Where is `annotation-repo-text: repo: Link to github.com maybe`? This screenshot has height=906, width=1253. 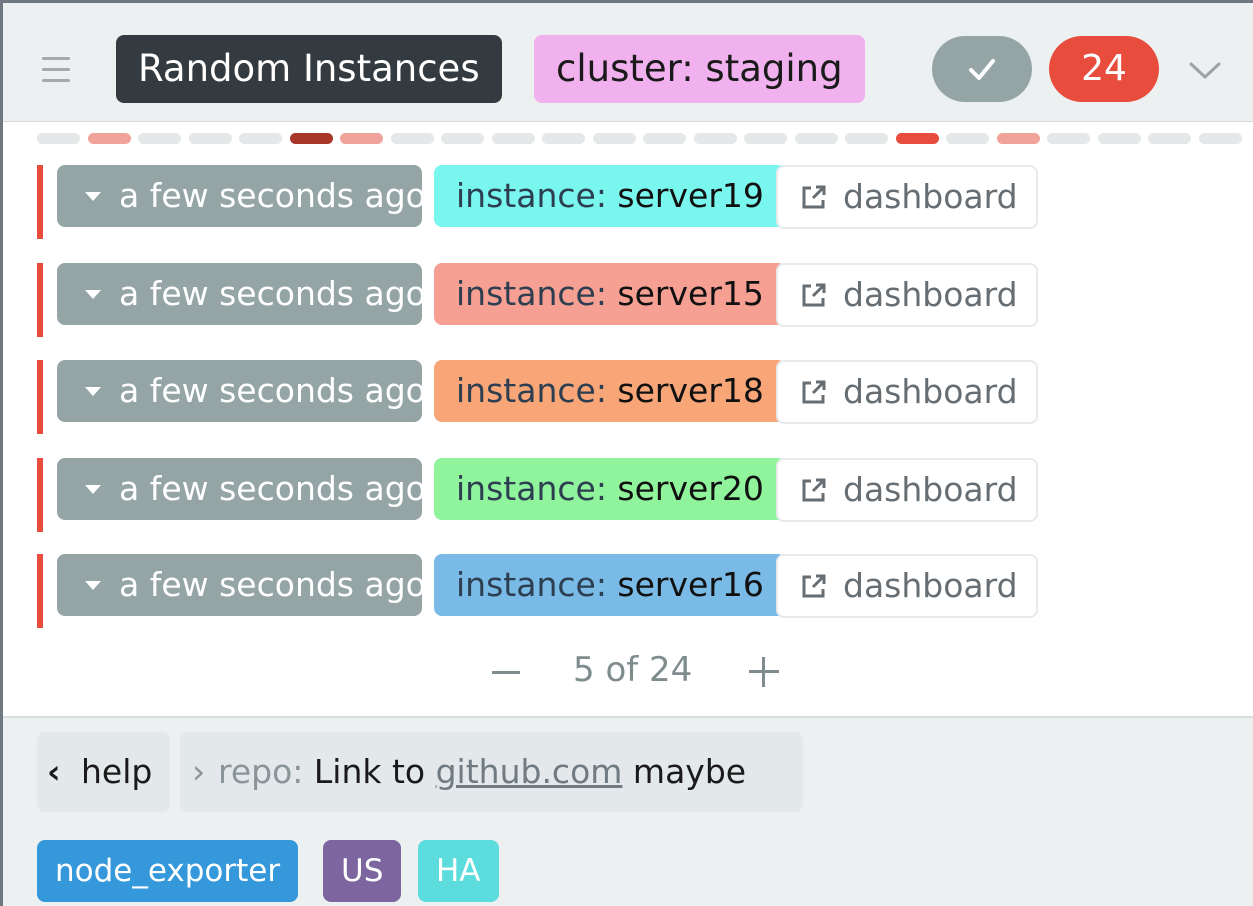 annotation-repo-text: repo: Link to github.com maybe is located at coordinates (482, 772).